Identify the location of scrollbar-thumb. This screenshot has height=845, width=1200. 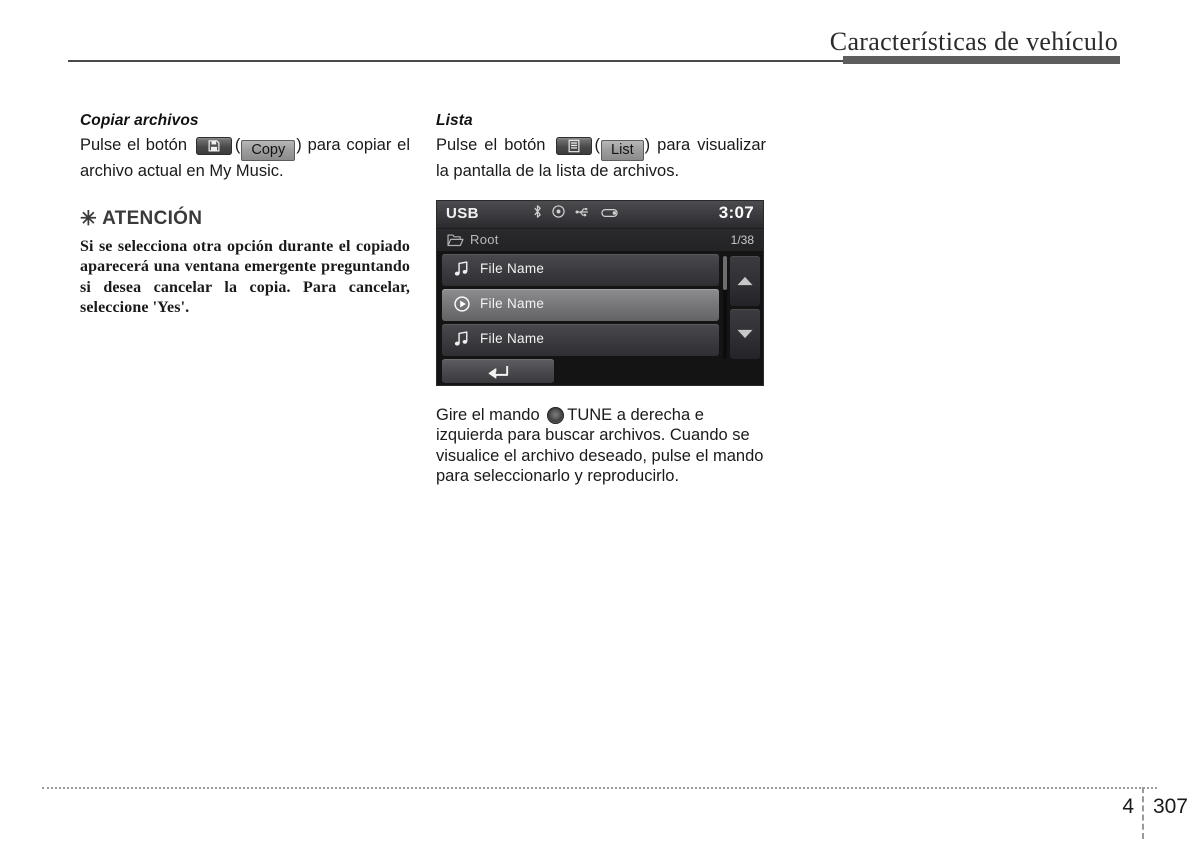
(725, 272).